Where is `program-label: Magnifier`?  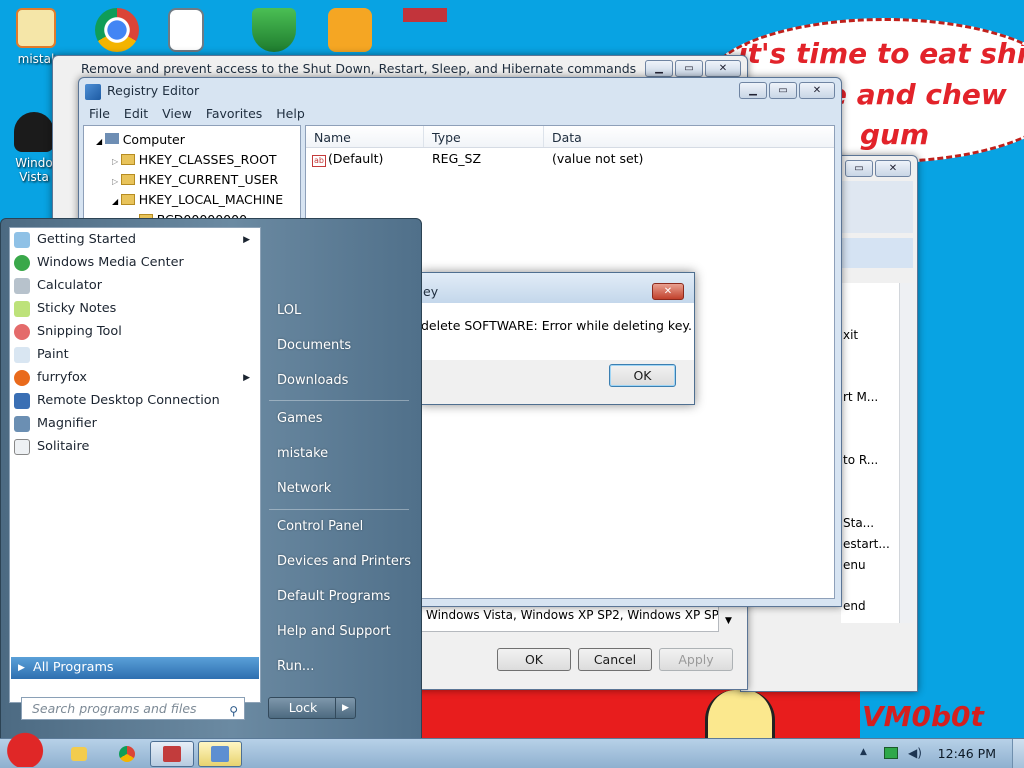 program-label: Magnifier is located at coordinates (67, 423).